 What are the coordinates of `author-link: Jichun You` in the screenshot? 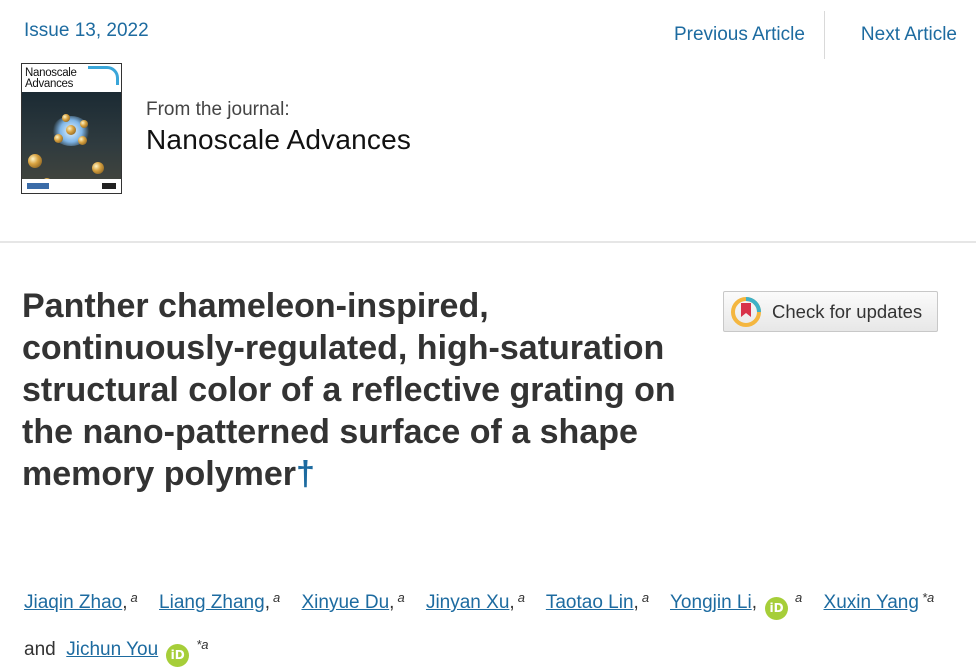 It's located at (112, 649).